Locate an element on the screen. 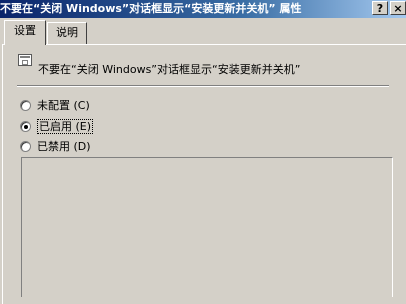 Image resolution: width=406 pixels, height=304 pixels. help-button: ? is located at coordinates (380, 8).